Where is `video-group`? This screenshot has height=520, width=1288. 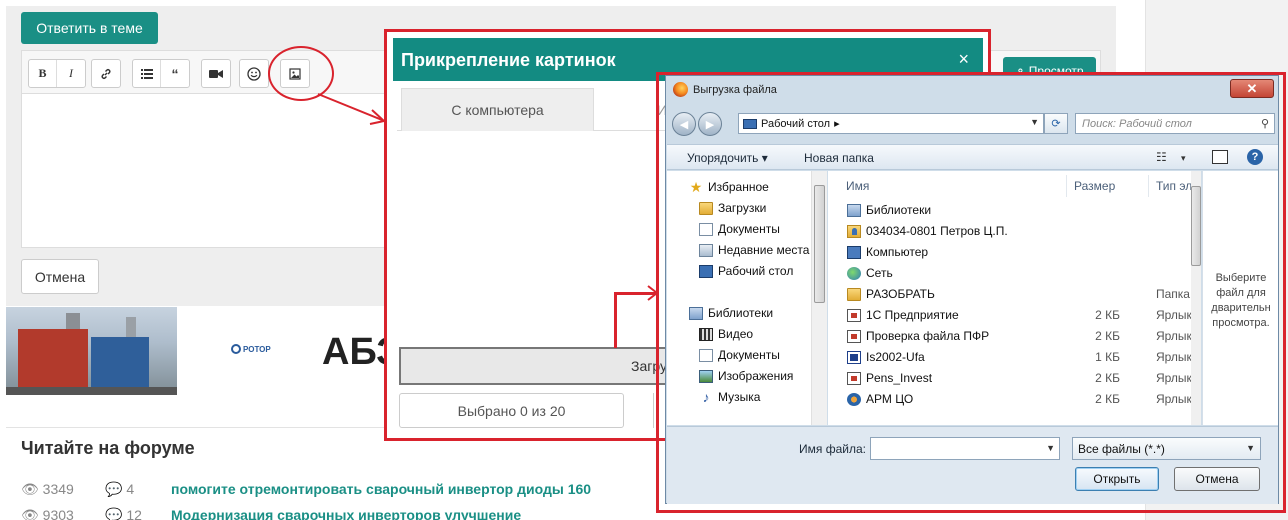
video-group is located at coordinates (216, 73).